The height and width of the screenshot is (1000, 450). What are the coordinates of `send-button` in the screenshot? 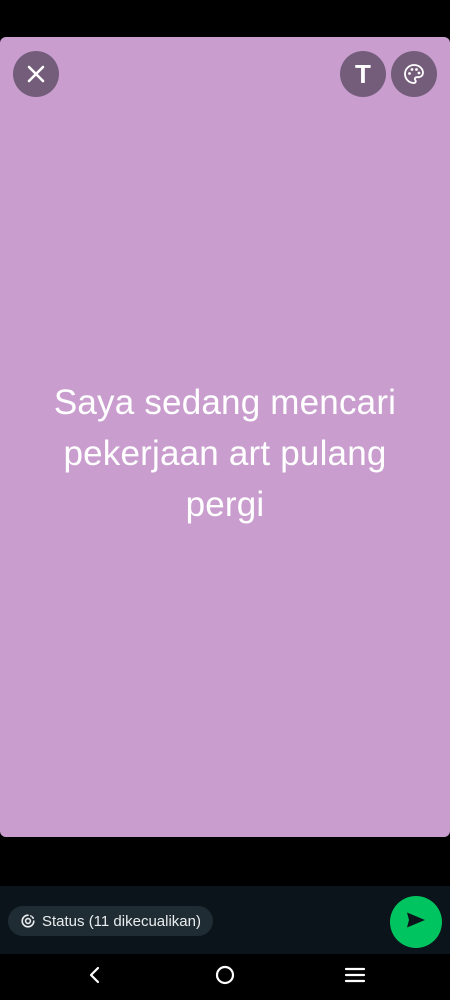 It's located at (416, 922).